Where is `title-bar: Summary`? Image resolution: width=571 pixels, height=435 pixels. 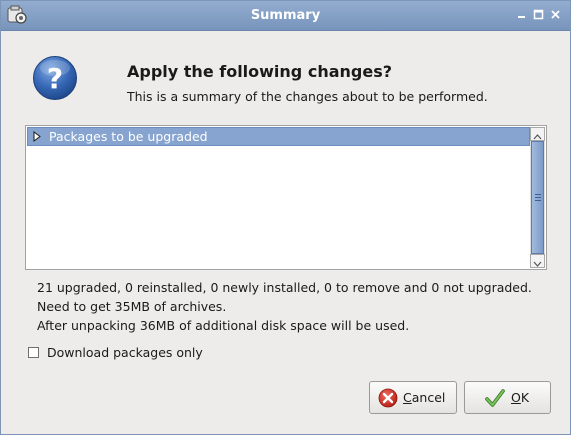 title-bar: Summary is located at coordinates (285, 16).